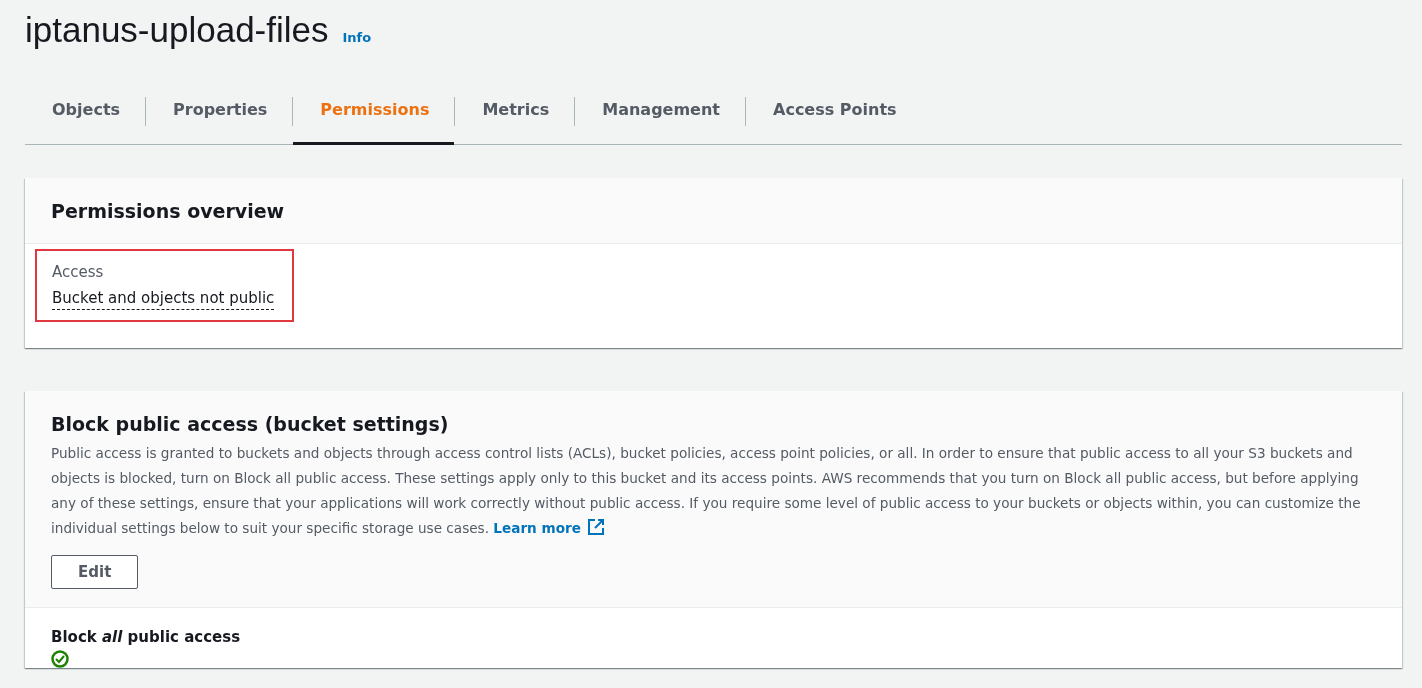  I want to click on page-title: iptanus-upload-files, so click(177, 30).